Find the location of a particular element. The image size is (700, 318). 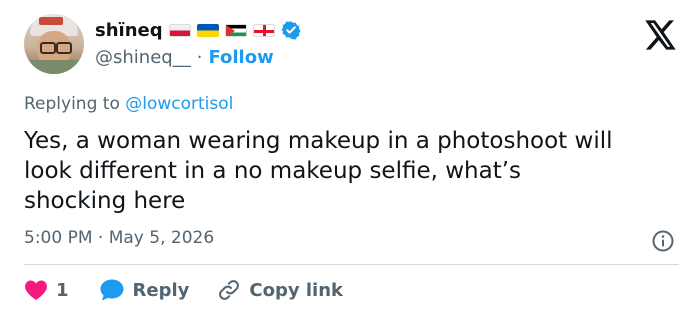

copy-link-label: Copy link is located at coordinates (296, 290).